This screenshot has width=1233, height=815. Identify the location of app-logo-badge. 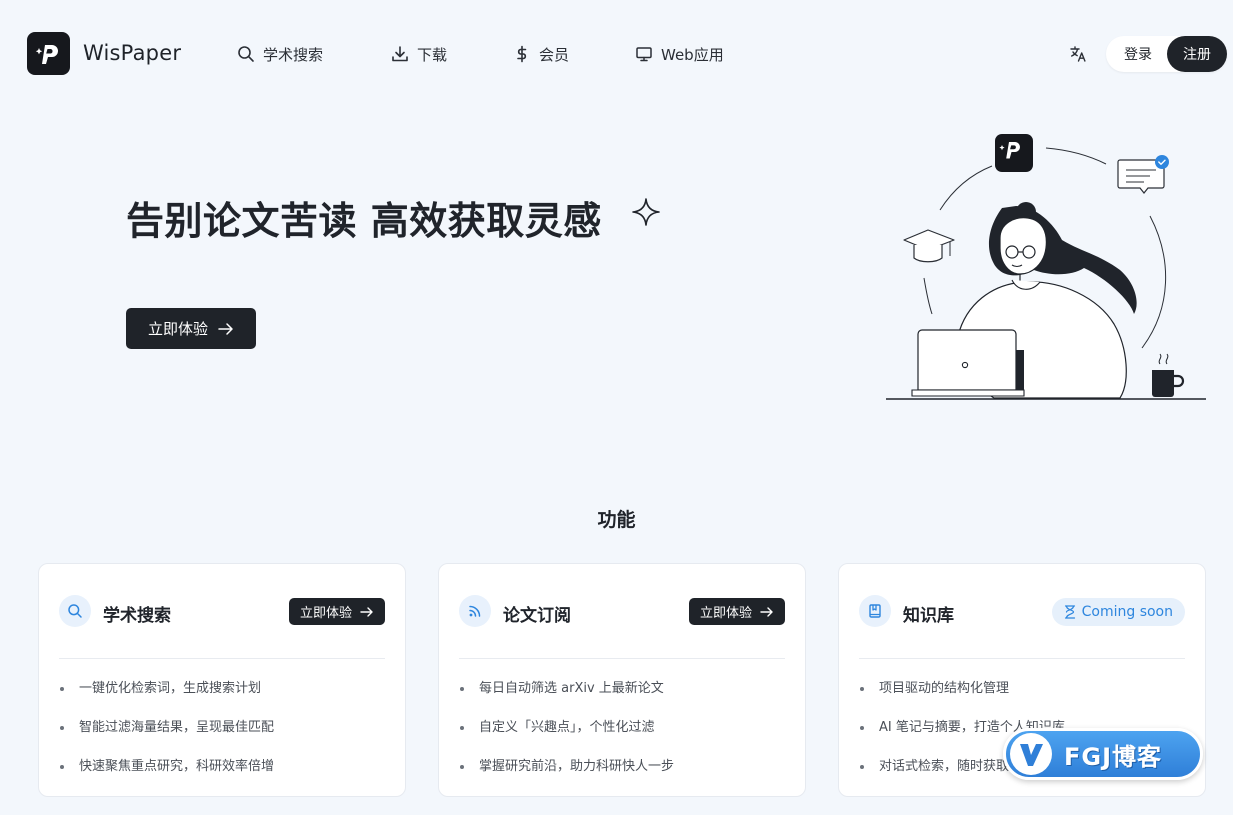
(1014, 153).